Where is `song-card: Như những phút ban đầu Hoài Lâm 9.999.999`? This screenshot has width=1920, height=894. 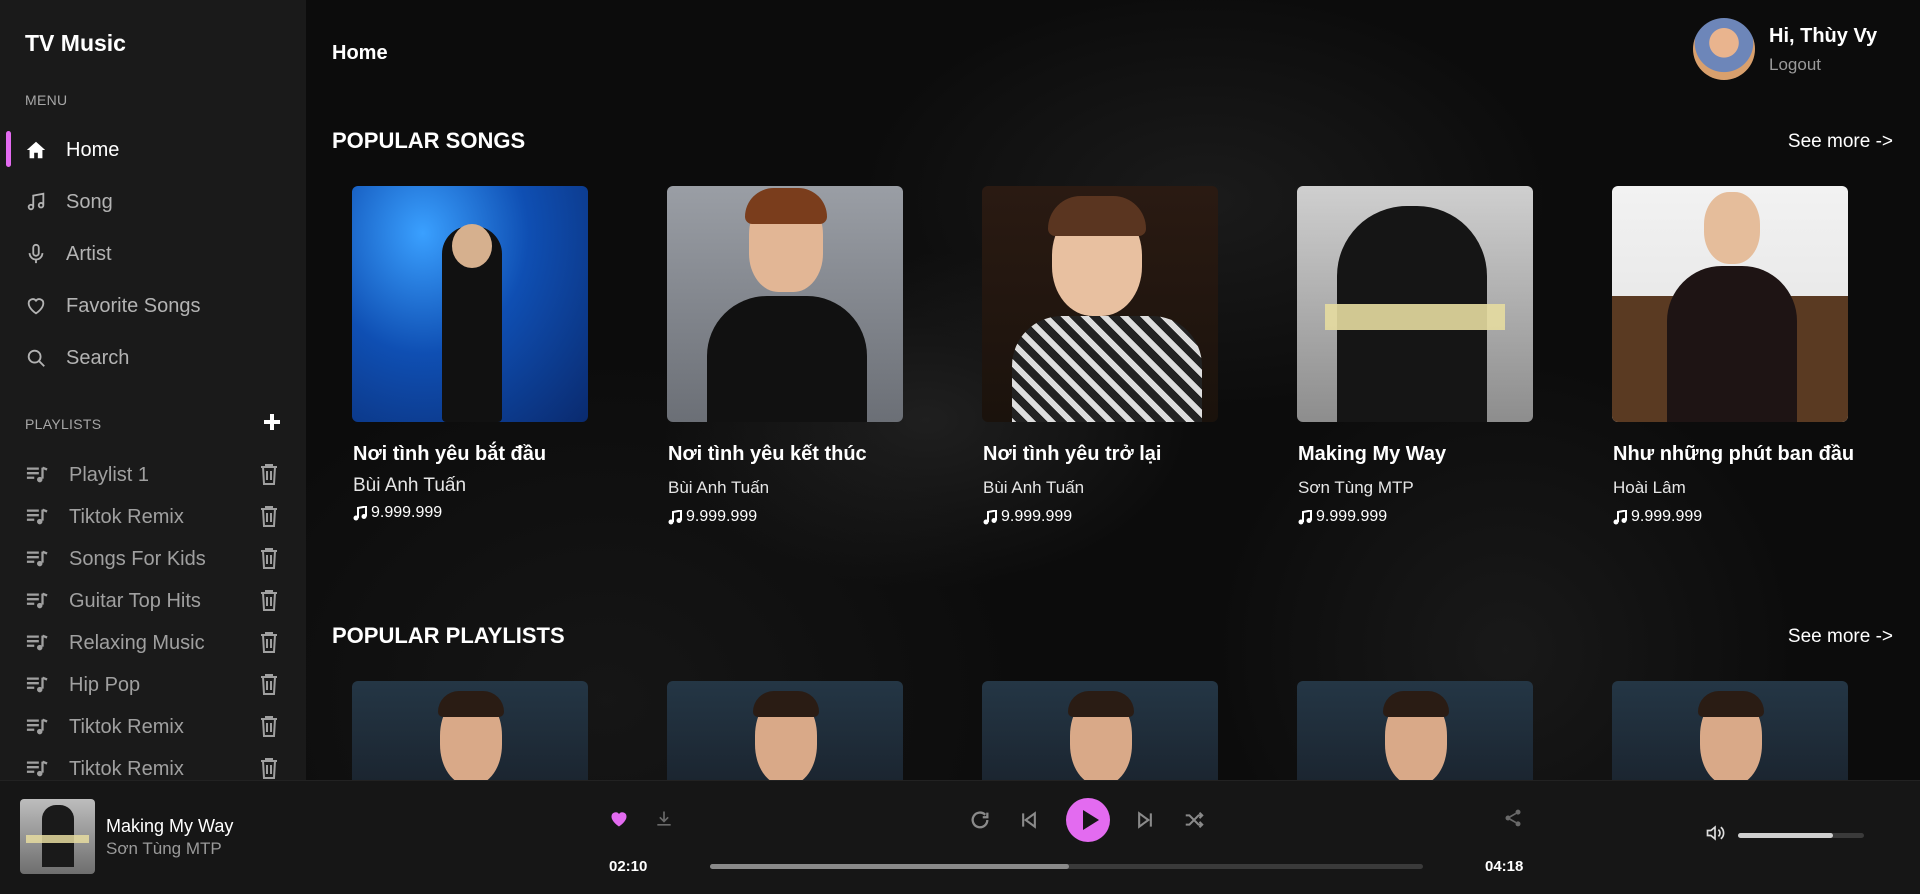
song-card: Như những phút ban đầu Hoài Lâm 9.999.999 is located at coordinates (1733, 361).